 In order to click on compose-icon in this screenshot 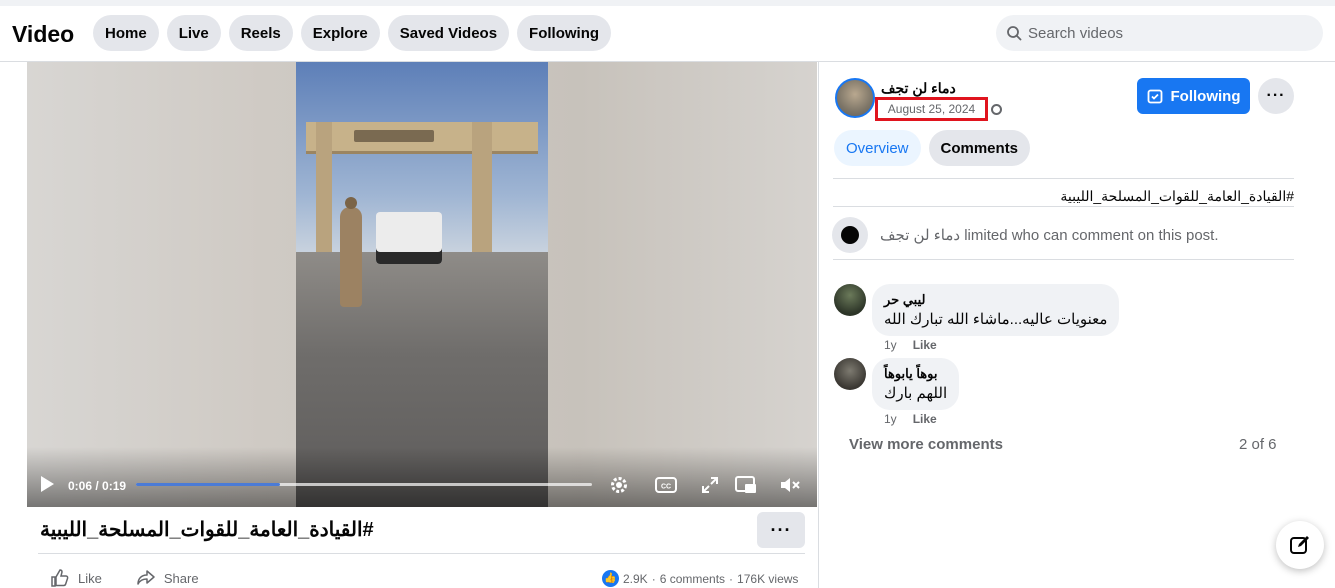, I will do `click(1299, 545)`.